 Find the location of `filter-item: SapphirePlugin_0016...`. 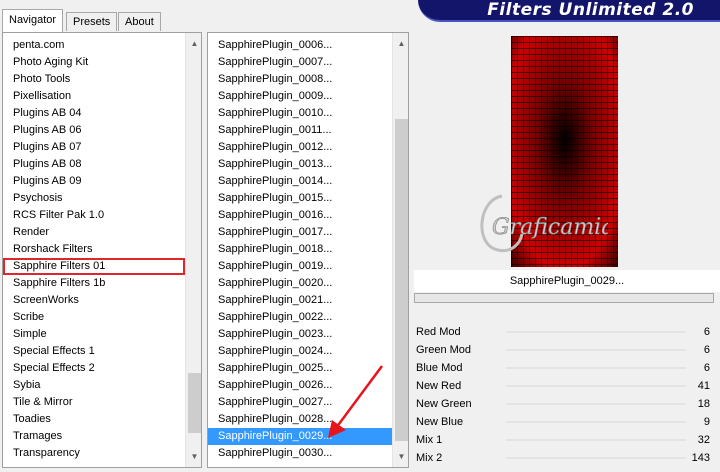

filter-item: SapphirePlugin_0016... is located at coordinates (300, 215).